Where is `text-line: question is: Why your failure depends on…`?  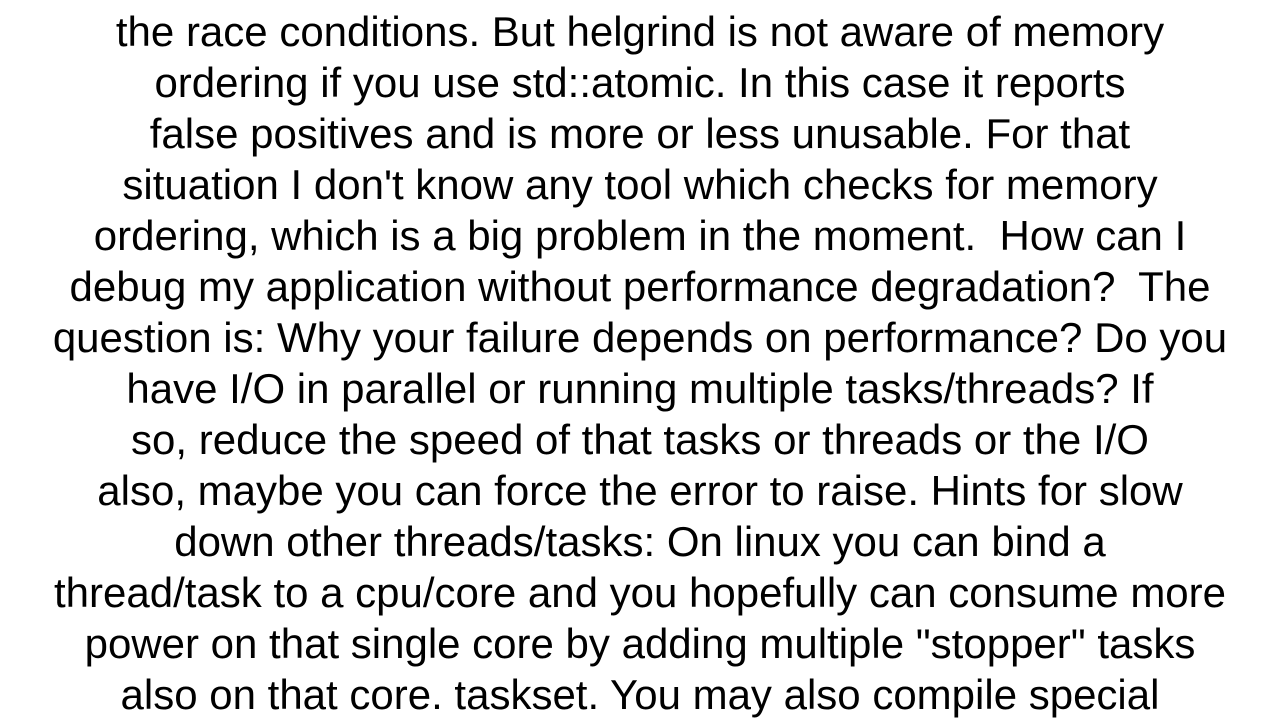
text-line: question is: Why your failure depends on… is located at coordinates (640, 337).